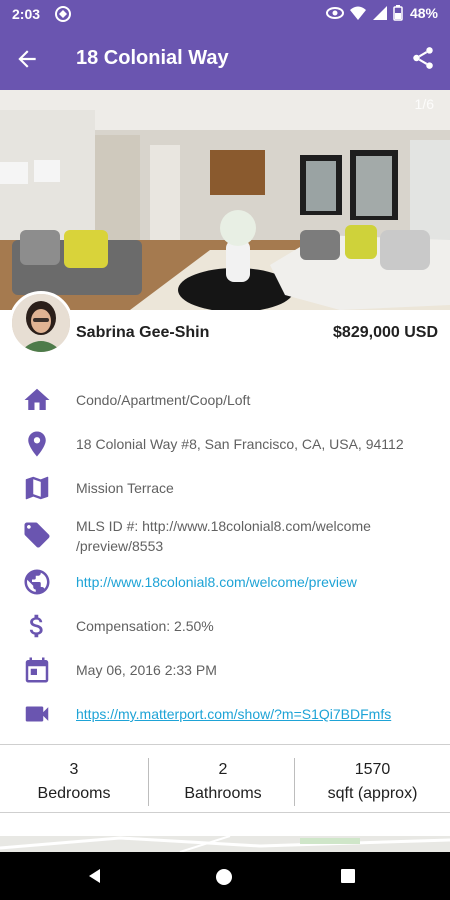  What do you see at coordinates (37, 670) in the screenshot?
I see `calendar-icon` at bounding box center [37, 670].